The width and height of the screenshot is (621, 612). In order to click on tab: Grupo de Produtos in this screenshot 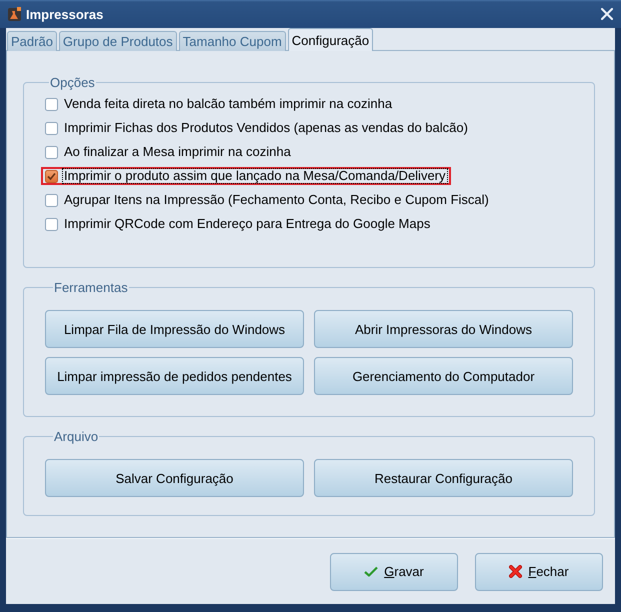, I will do `click(117, 41)`.